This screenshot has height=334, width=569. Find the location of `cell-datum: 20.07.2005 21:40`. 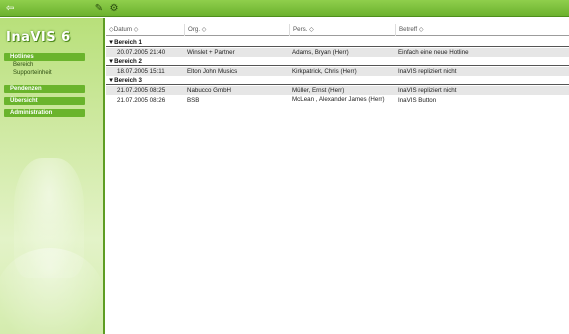

cell-datum: 20.07.2005 21:40 is located at coordinates (141, 52).